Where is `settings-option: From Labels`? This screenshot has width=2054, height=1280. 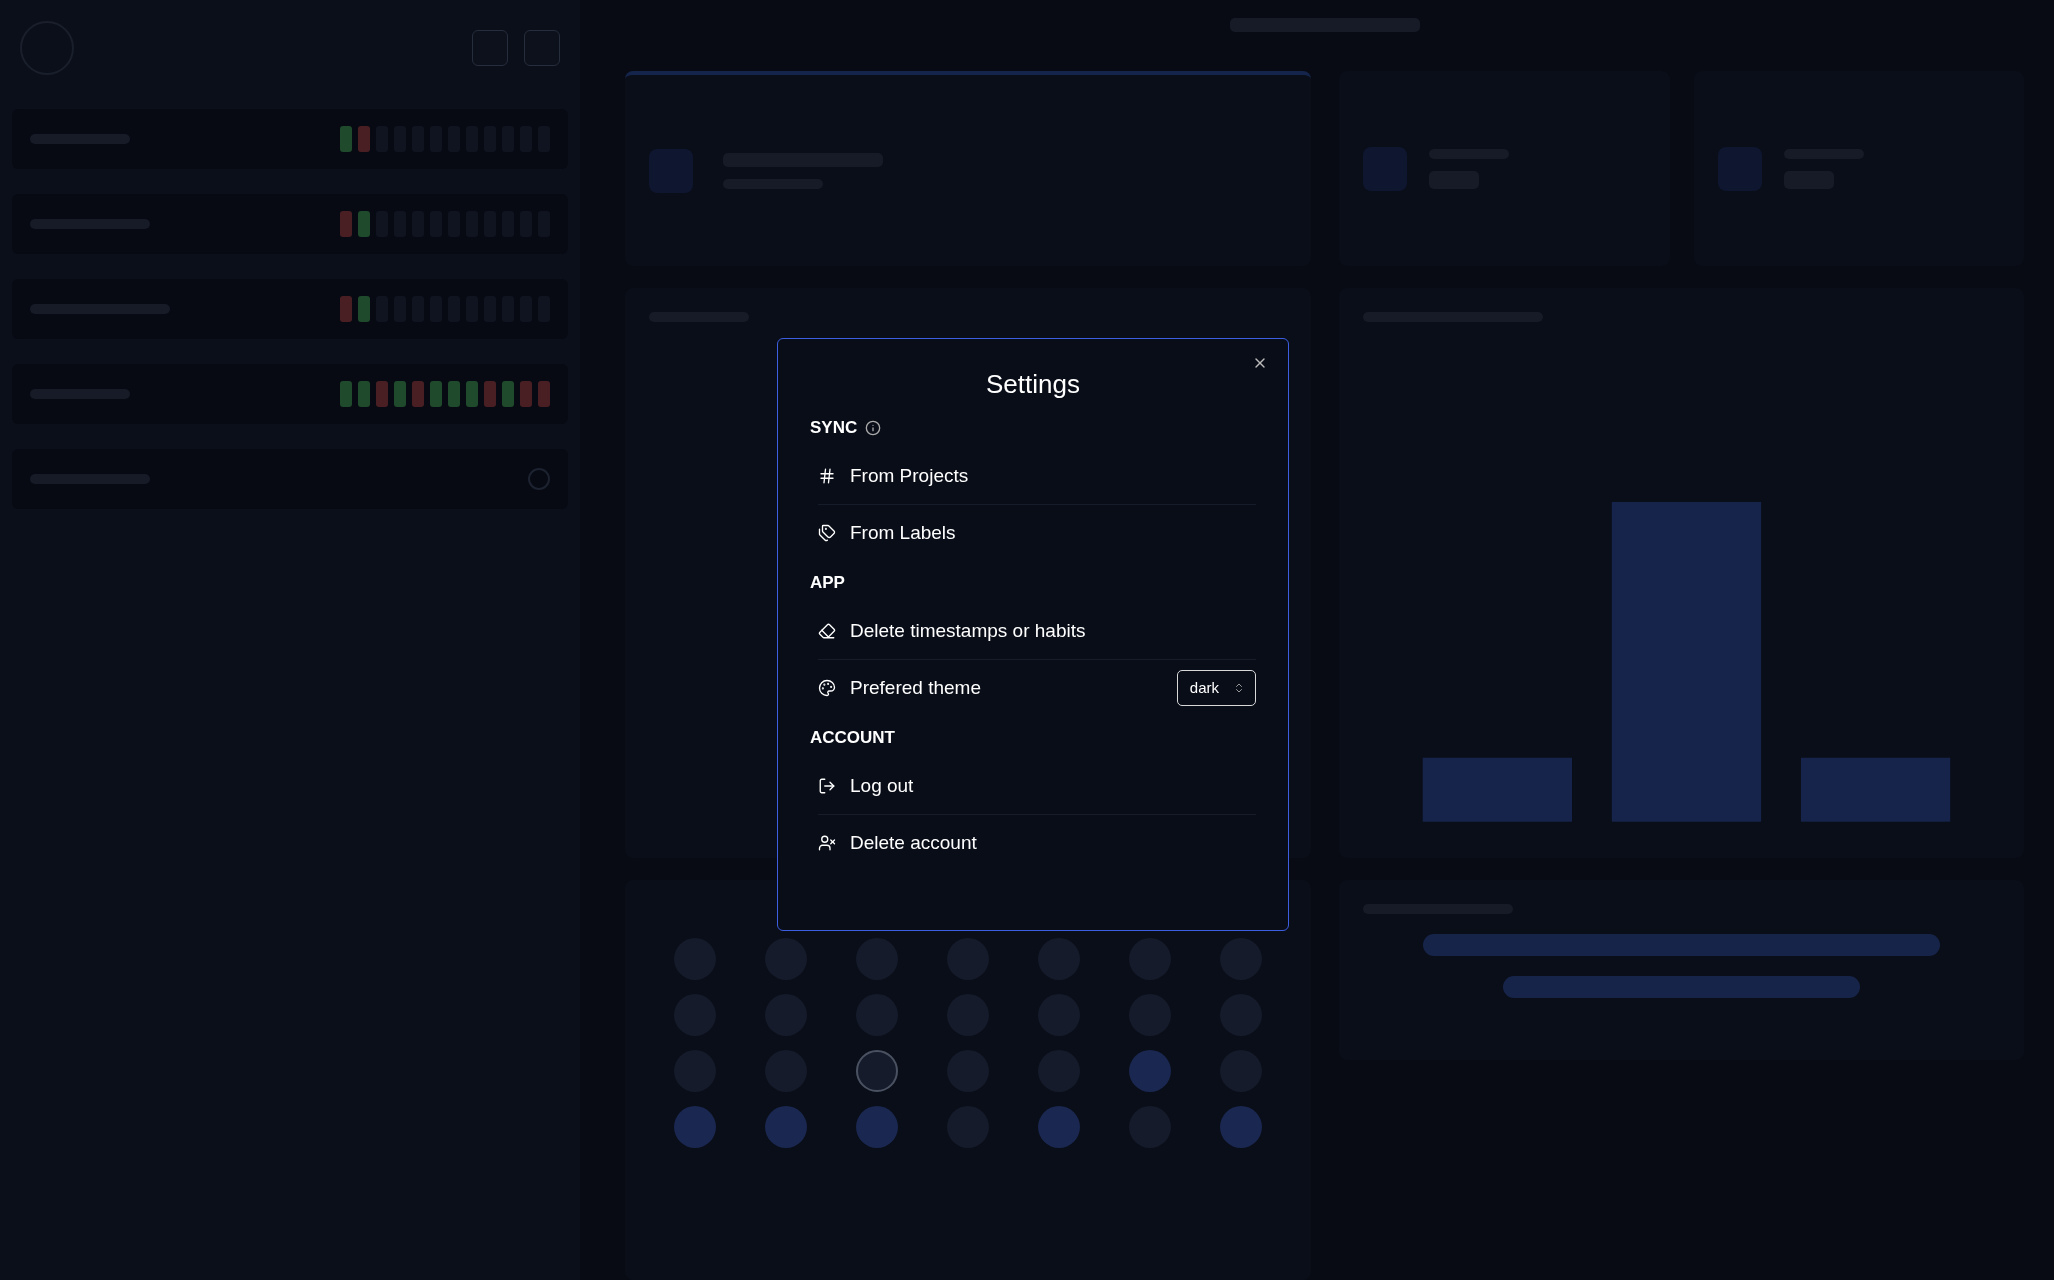
settings-option: From Labels is located at coordinates (903, 532).